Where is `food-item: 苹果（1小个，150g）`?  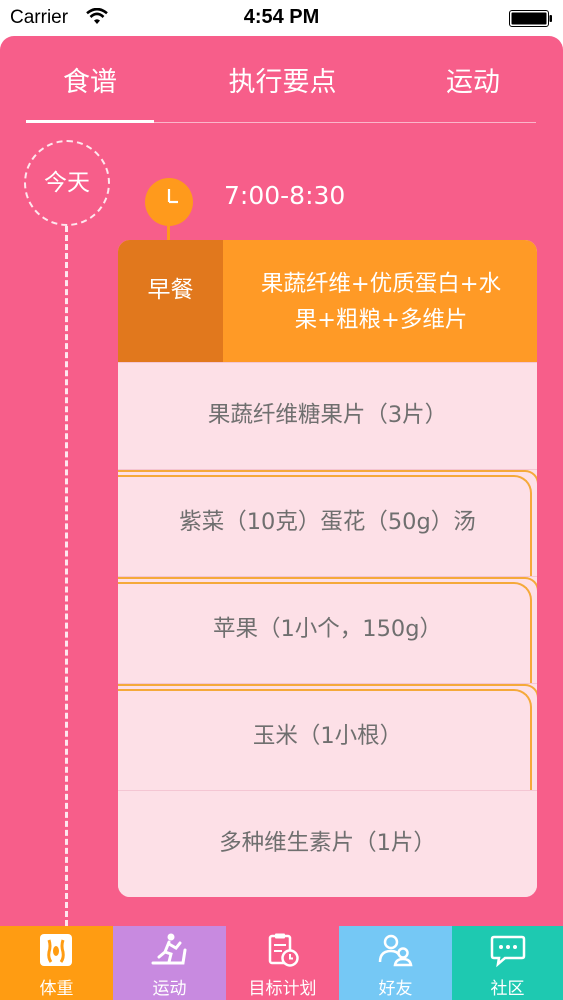 food-item: 苹果（1小个，150g） is located at coordinates (327, 631).